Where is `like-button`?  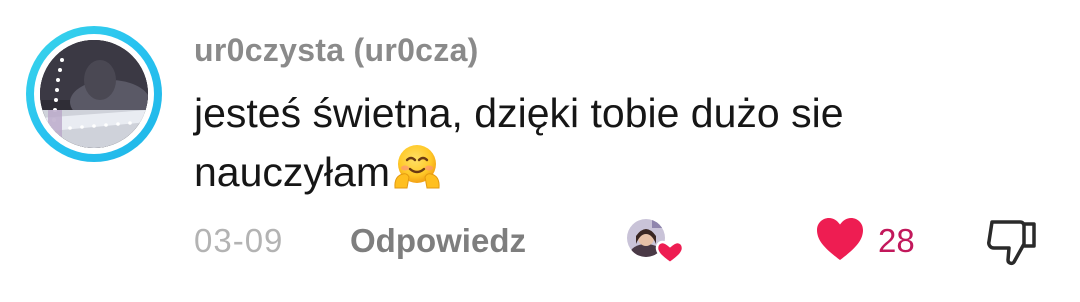 like-button is located at coordinates (840, 239).